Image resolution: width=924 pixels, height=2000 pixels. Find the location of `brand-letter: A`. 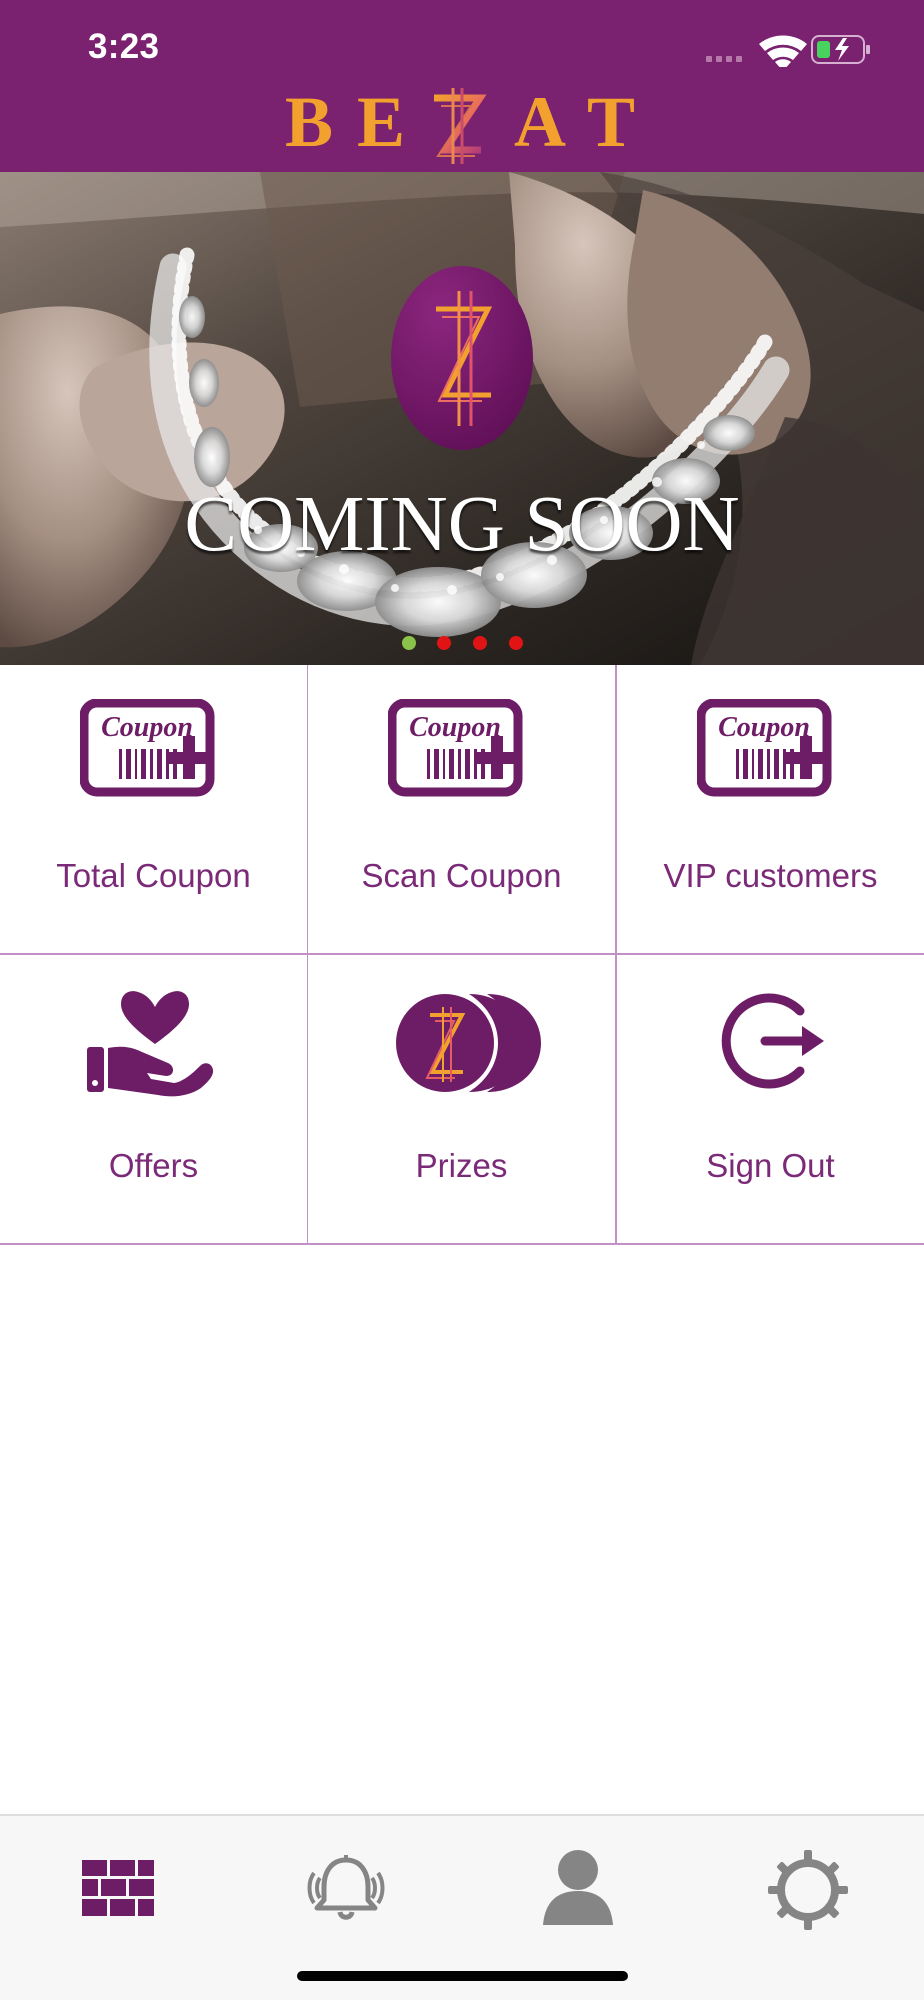

brand-letter: A is located at coordinates (540, 122).